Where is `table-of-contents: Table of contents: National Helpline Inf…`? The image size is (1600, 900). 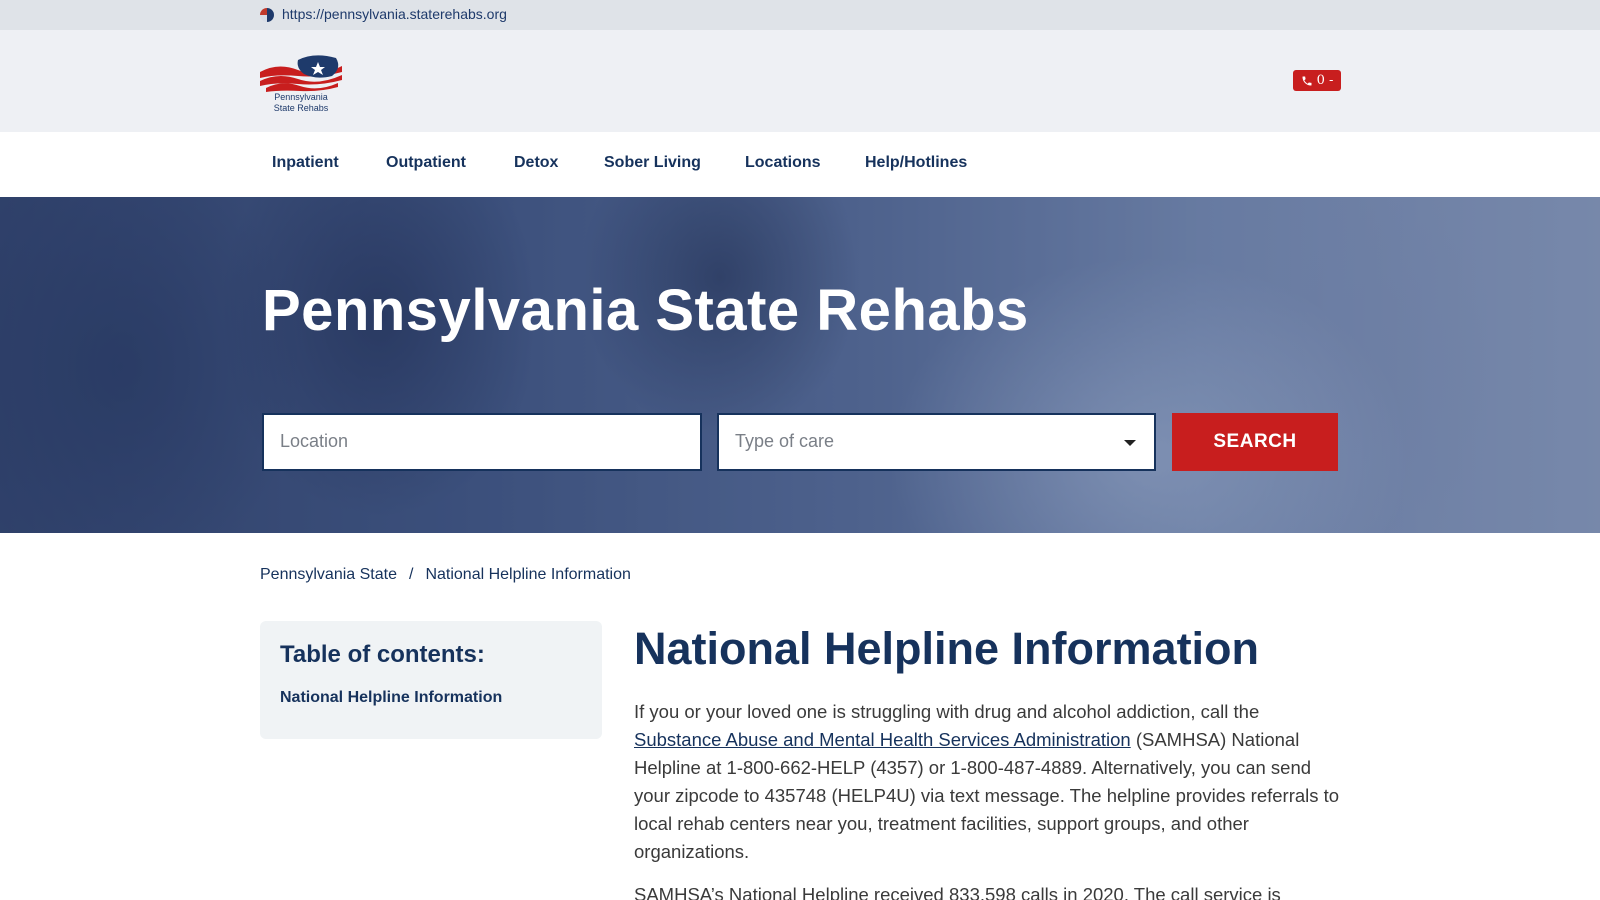
table-of-contents: Table of contents: National Helpline Inf… is located at coordinates (431, 680).